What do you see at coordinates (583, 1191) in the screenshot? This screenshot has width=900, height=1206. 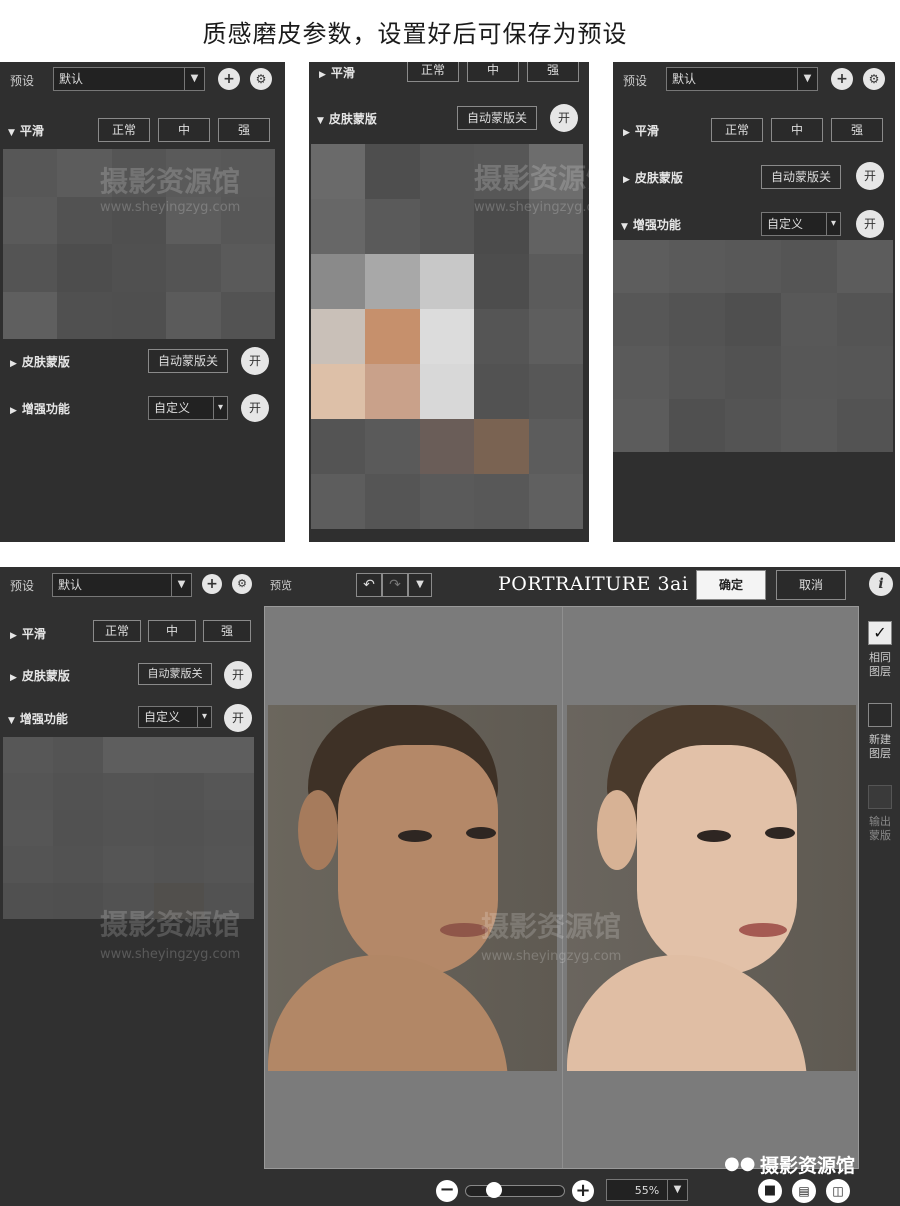 I see `zoom-in-button: +` at bounding box center [583, 1191].